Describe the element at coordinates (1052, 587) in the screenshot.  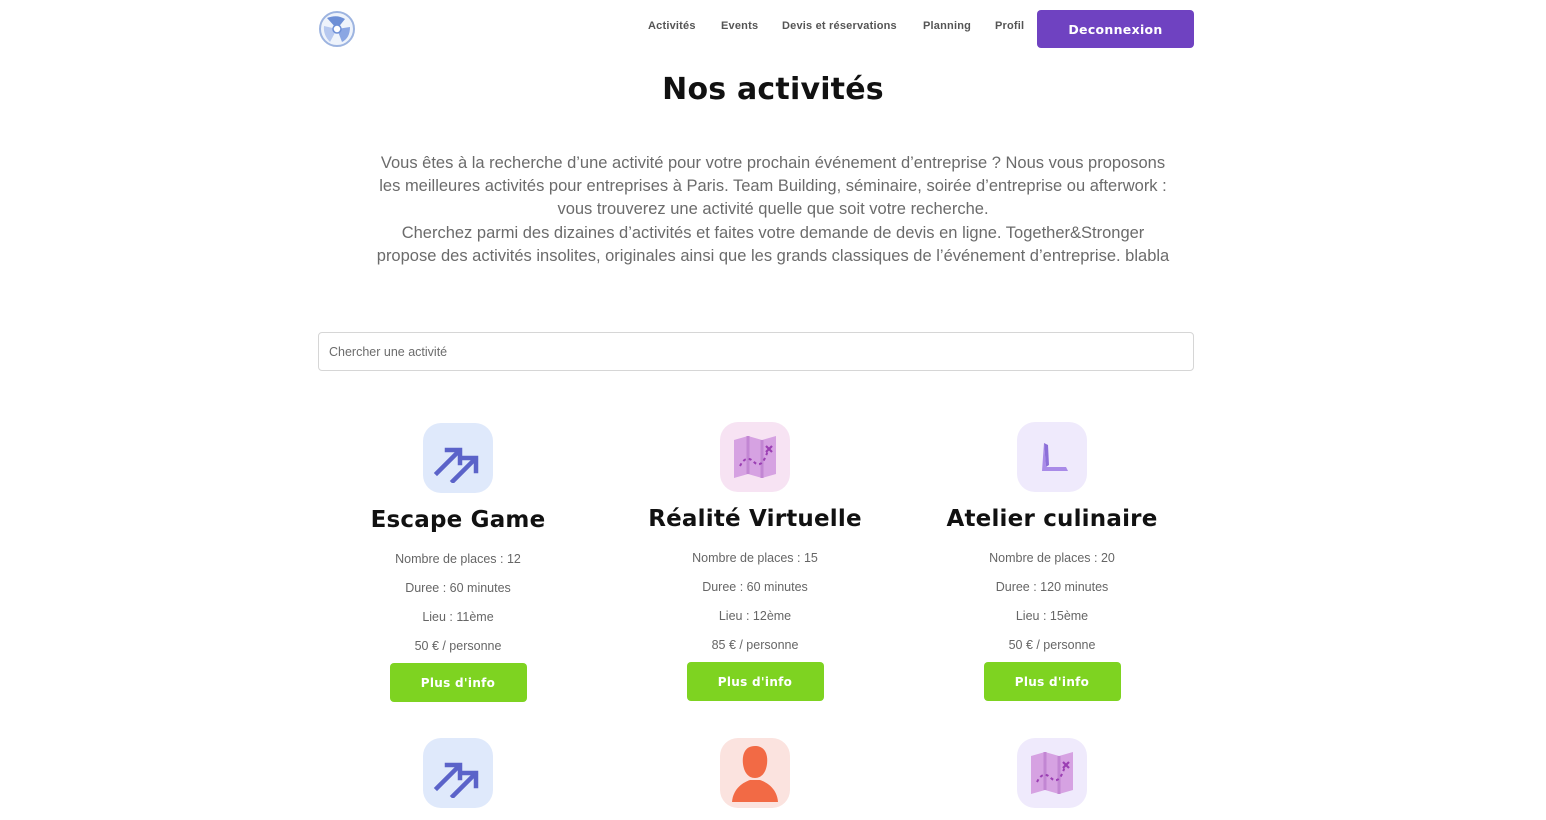
I see `card-duration: Duree : 120 minutes` at that location.